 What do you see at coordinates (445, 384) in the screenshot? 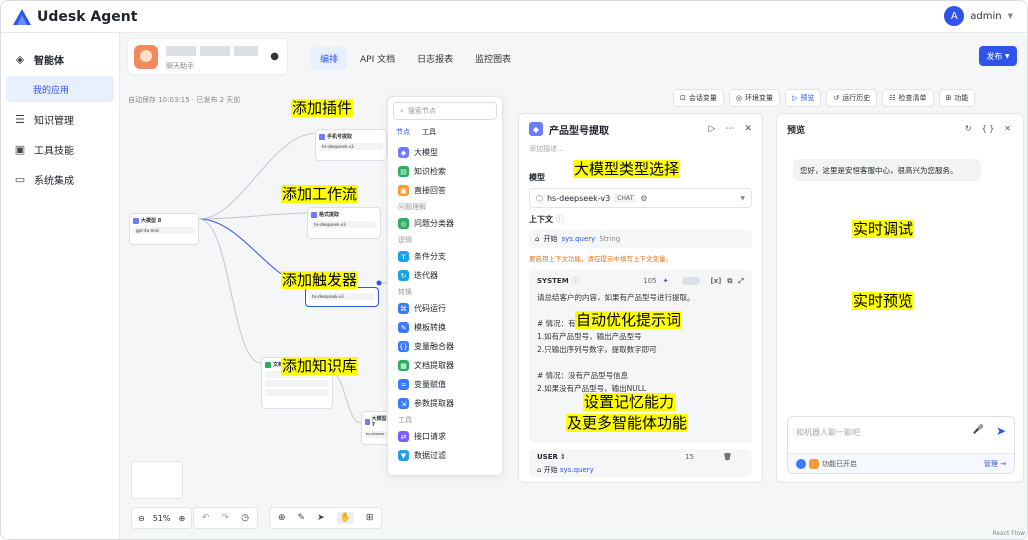
I see `node-item-var-assign: = 变量赋值` at bounding box center [445, 384].